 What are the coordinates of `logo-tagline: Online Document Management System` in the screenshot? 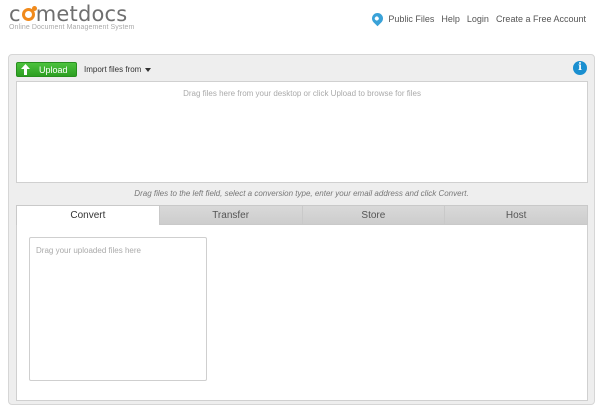 It's located at (72, 27).